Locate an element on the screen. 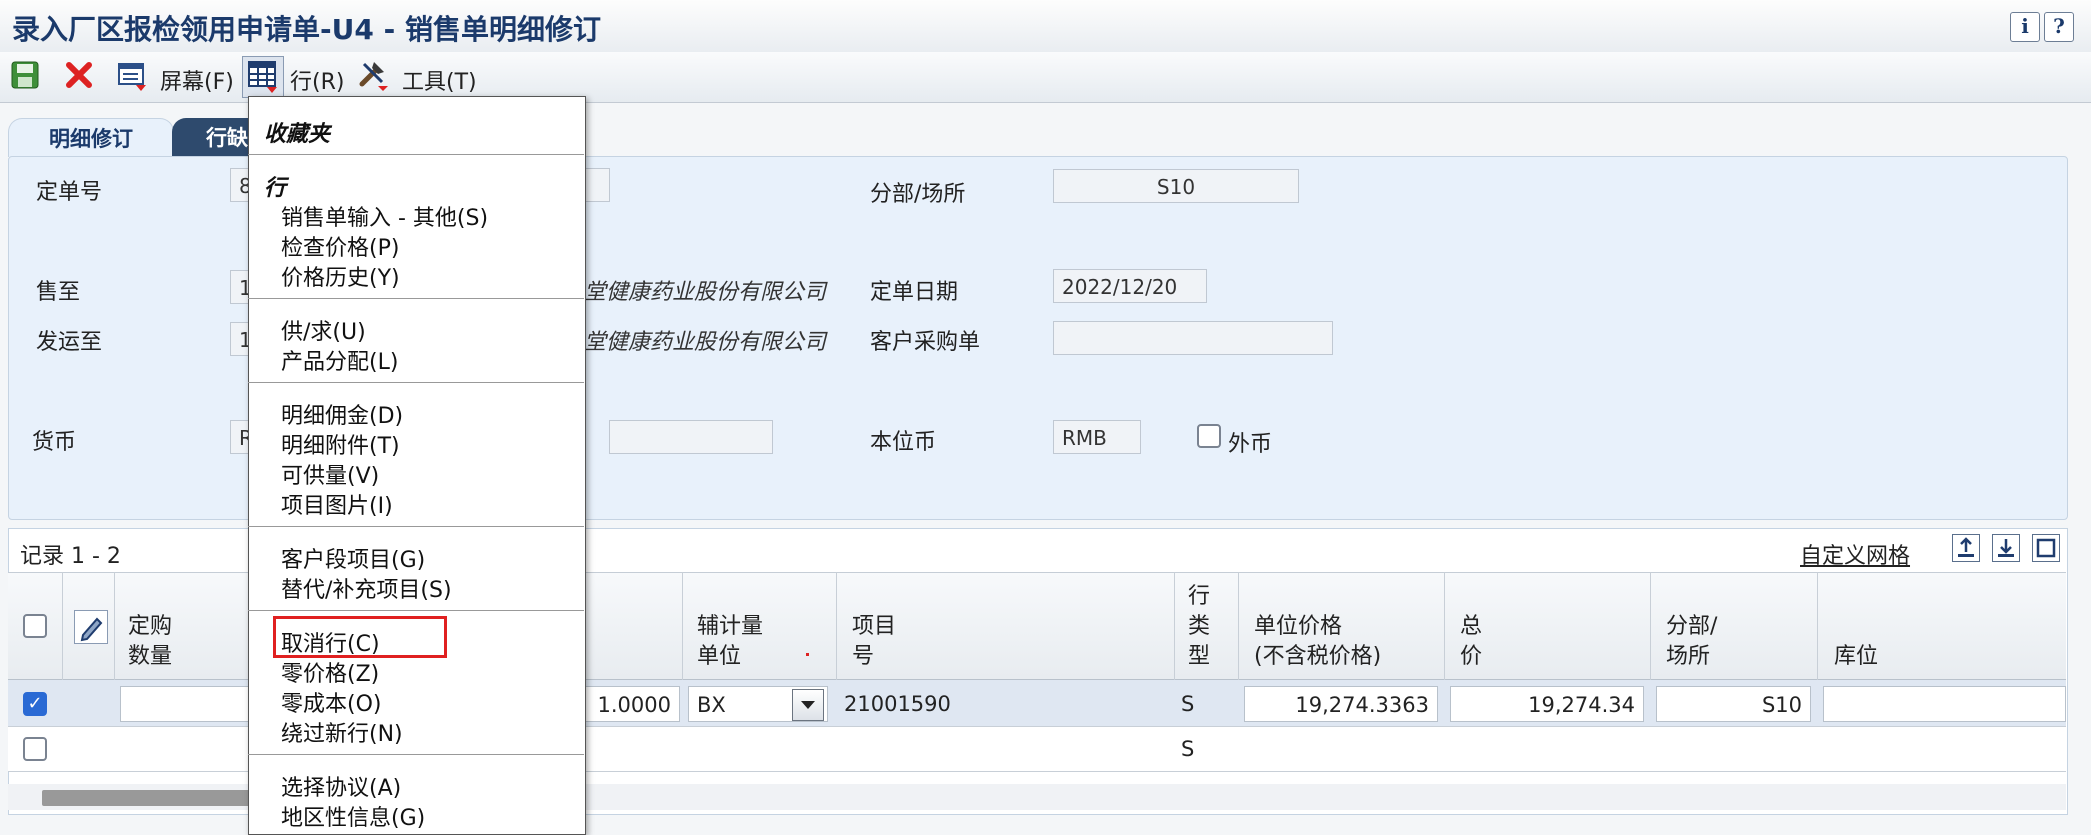  header-total-price: 总 价 is located at coordinates (1471, 642).